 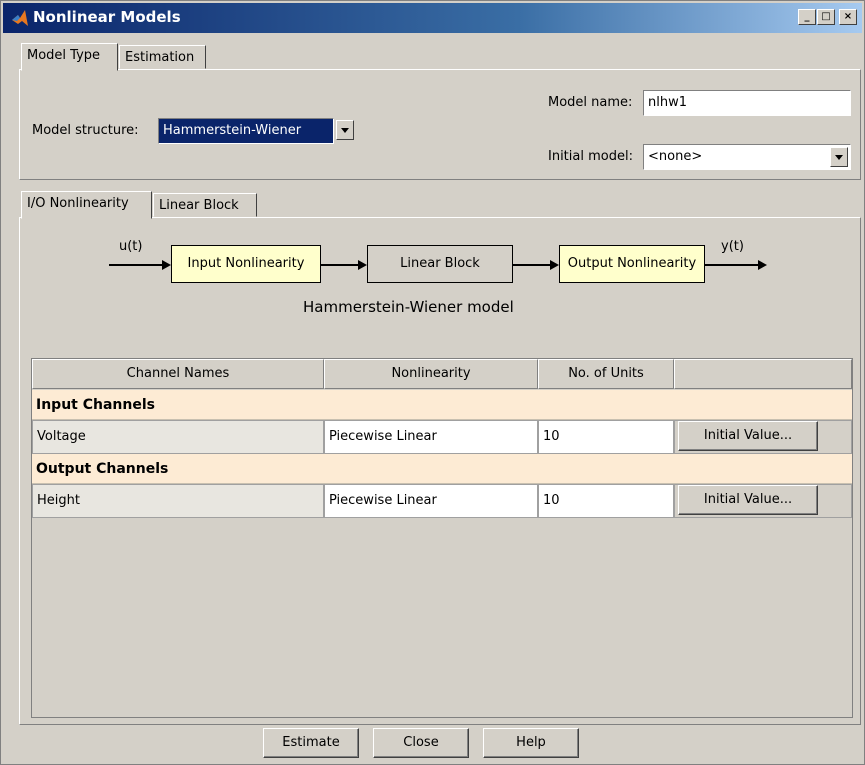 What do you see at coordinates (432, 18) in the screenshot?
I see `title-bar: Nonlinear Models _ □ ×` at bounding box center [432, 18].